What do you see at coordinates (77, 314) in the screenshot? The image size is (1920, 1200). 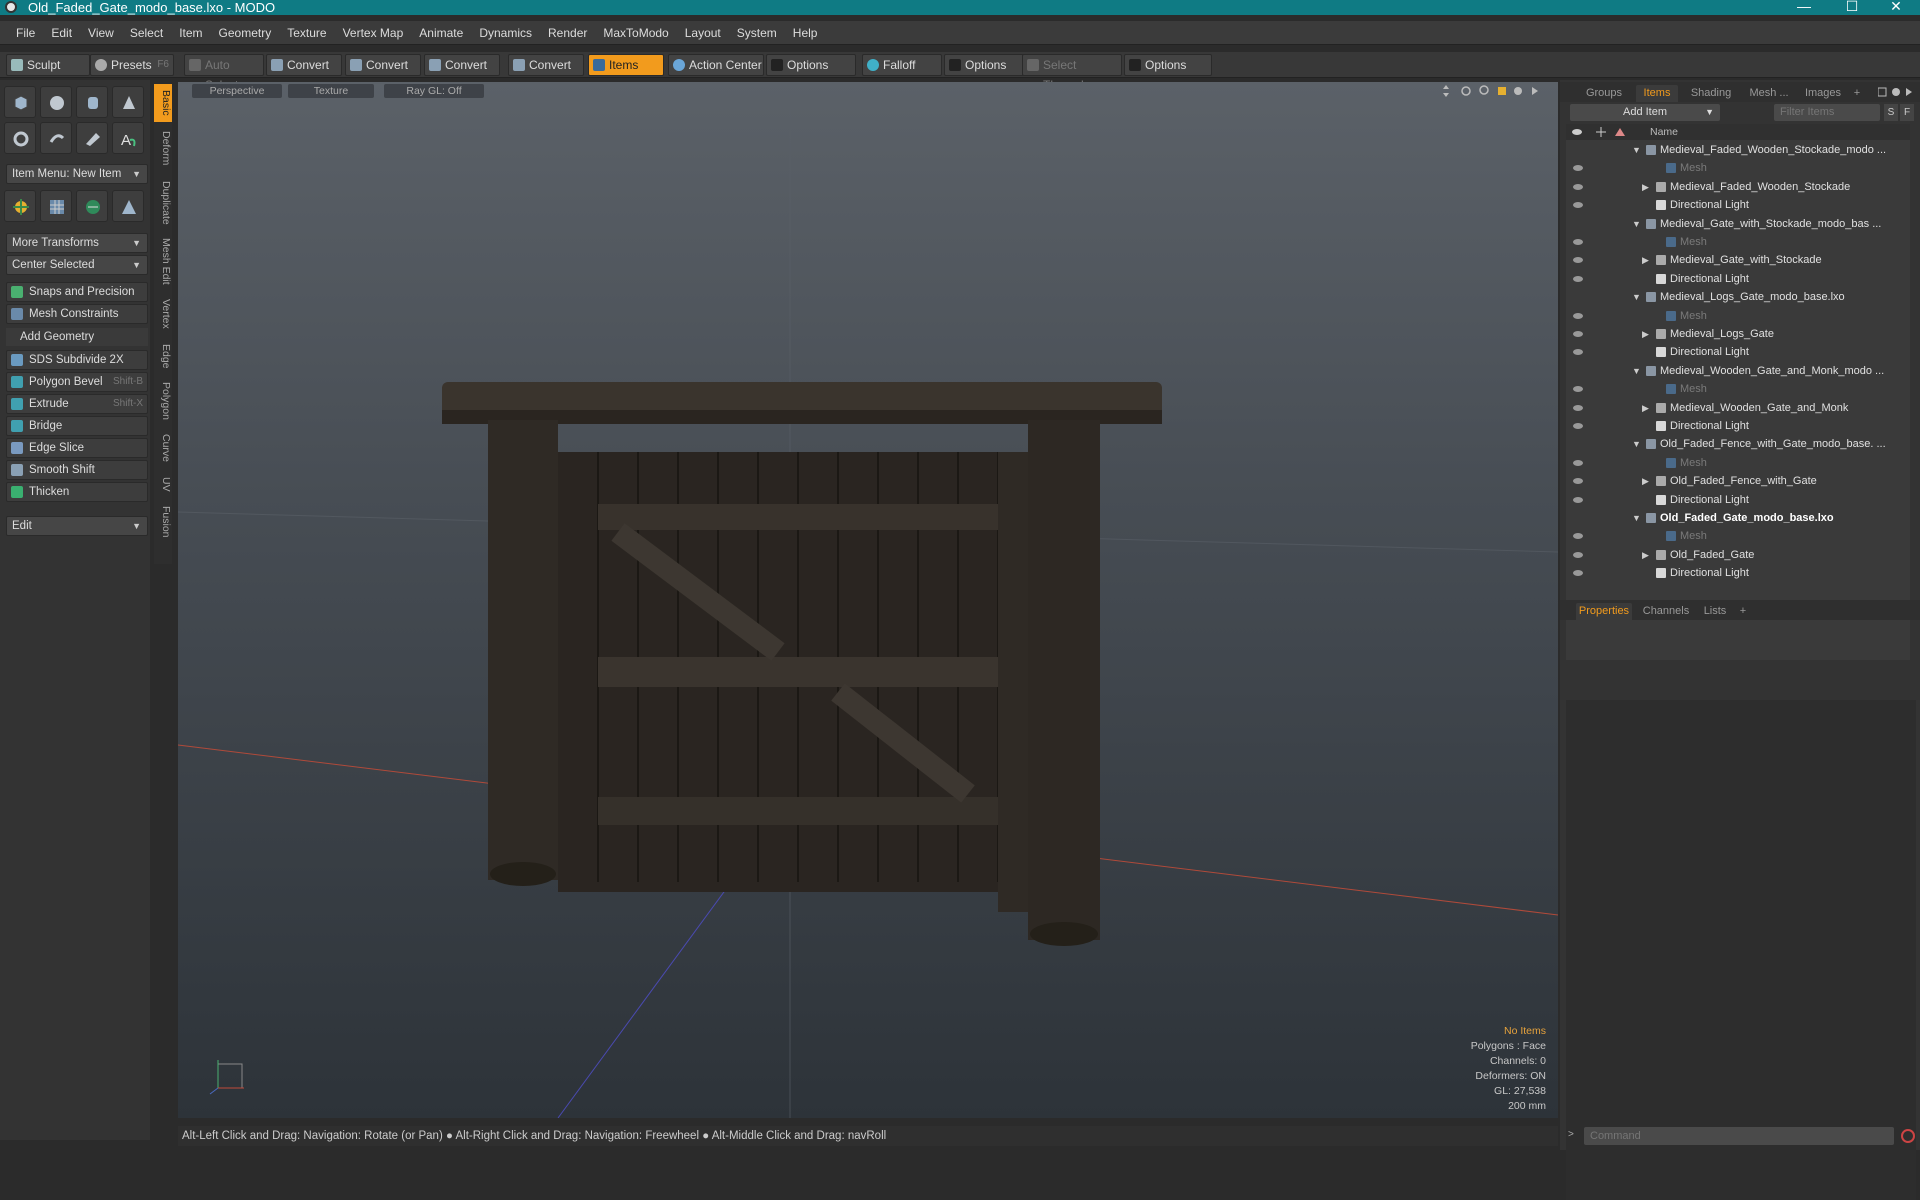 I see `mesh-constraints-button: Mesh Constraints` at bounding box center [77, 314].